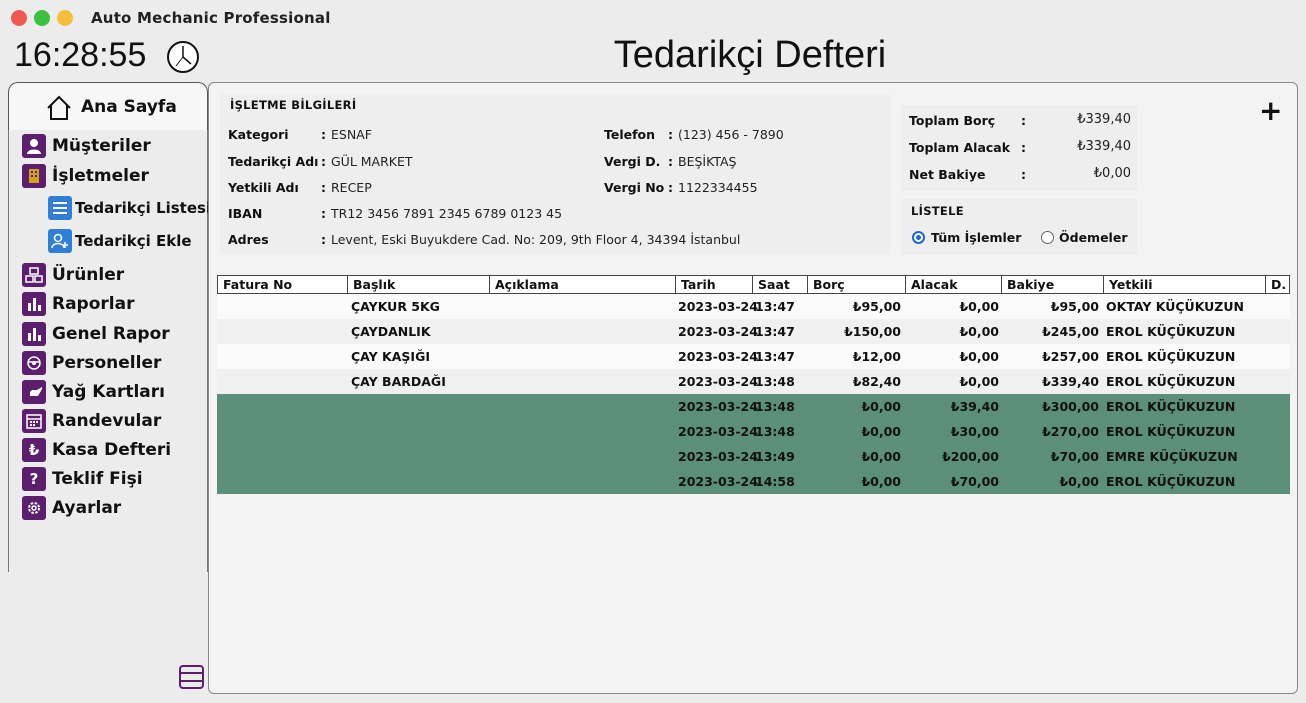 The image size is (1306, 703). What do you see at coordinates (1277, 284) in the screenshot?
I see `col-d: D.` at bounding box center [1277, 284].